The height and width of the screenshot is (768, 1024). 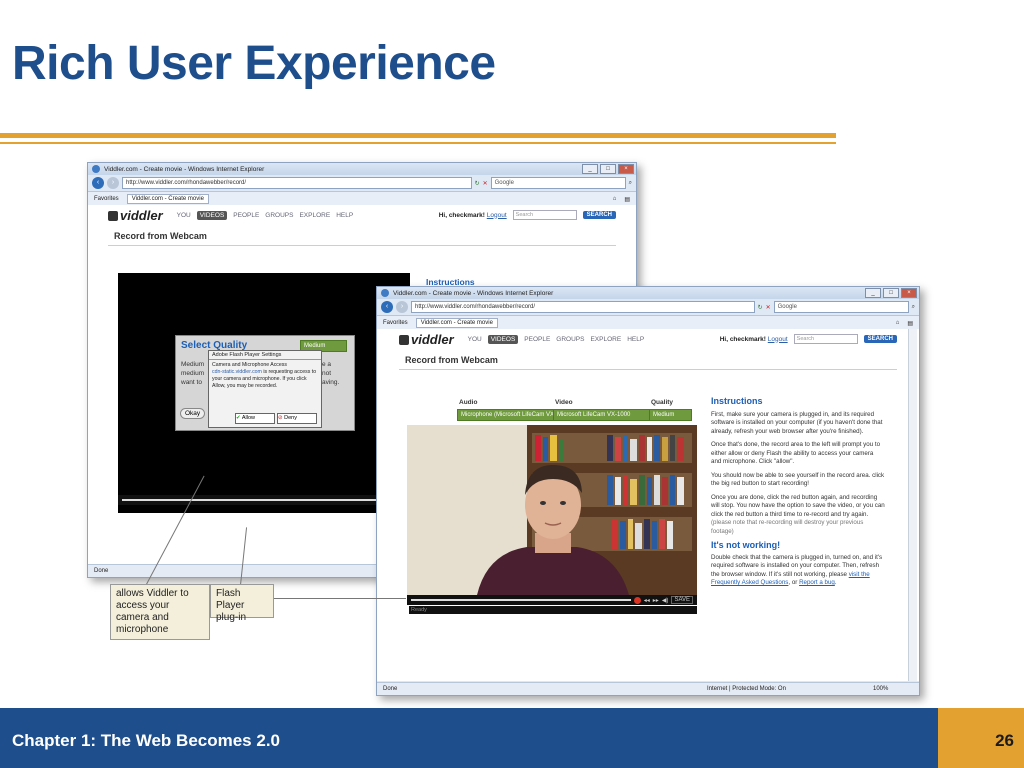 I want to click on title-rule-thin, so click(x=418, y=143).